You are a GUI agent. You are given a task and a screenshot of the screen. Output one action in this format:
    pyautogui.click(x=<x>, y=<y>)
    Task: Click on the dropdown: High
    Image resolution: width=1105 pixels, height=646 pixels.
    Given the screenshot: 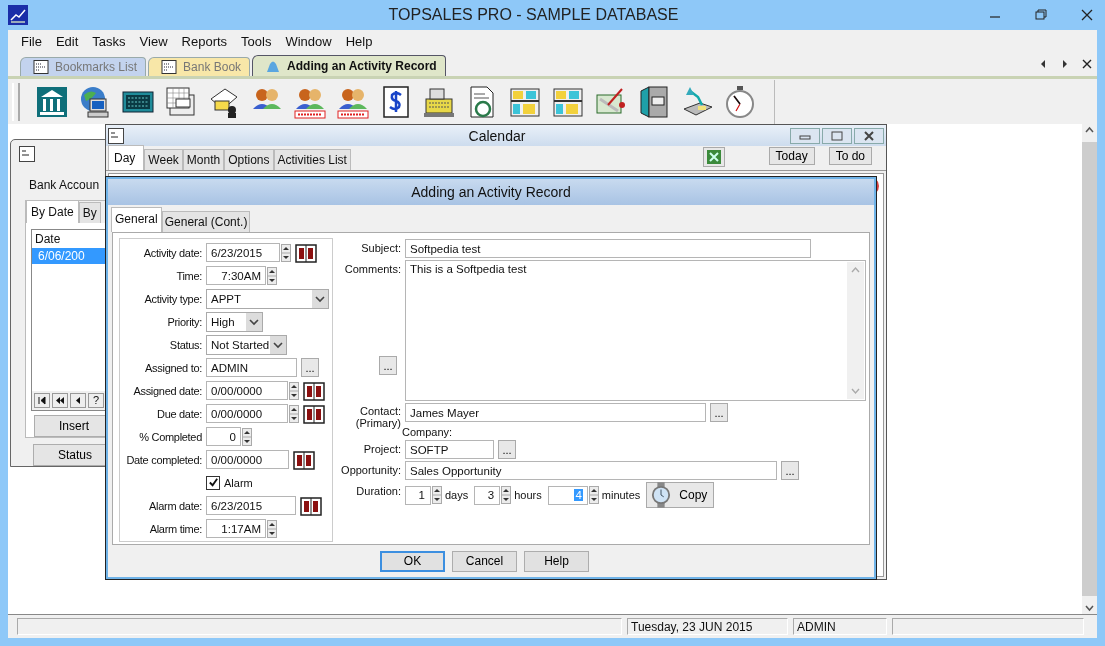 What is the action you would take?
    pyautogui.click(x=234, y=321)
    